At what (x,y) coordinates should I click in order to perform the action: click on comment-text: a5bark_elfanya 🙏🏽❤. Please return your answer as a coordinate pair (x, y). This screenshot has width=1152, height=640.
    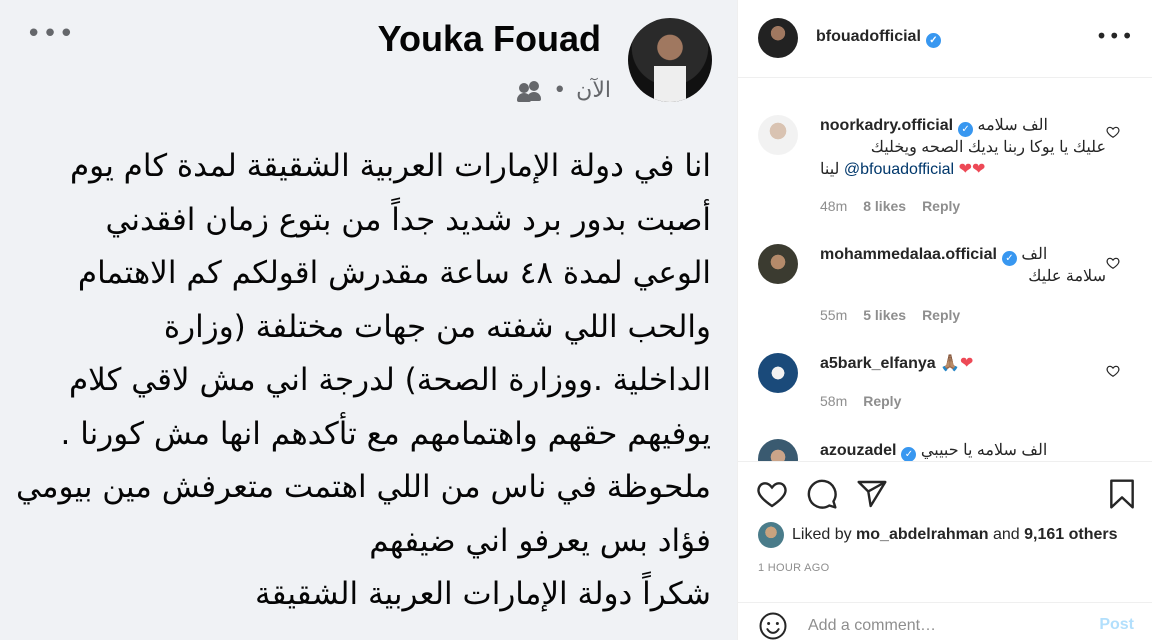
    Looking at the image, I should click on (963, 364).